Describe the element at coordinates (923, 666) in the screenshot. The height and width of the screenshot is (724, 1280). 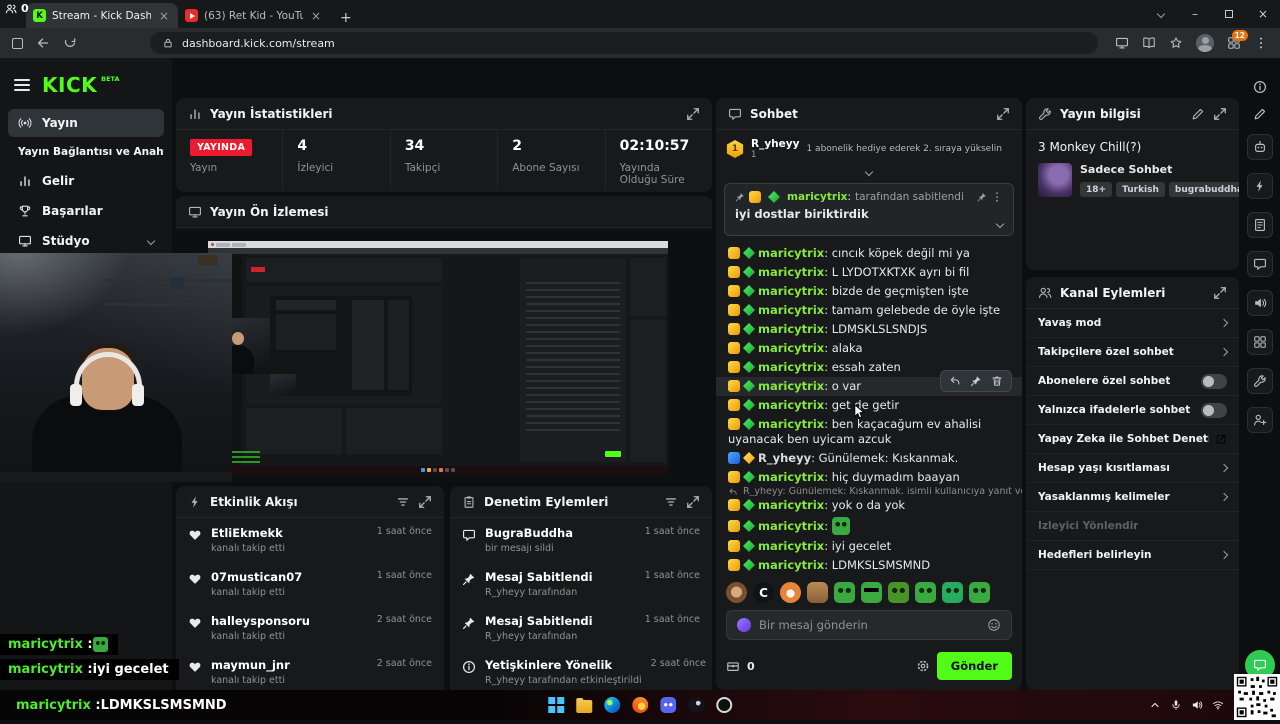
I see `chat-settings-icon` at that location.